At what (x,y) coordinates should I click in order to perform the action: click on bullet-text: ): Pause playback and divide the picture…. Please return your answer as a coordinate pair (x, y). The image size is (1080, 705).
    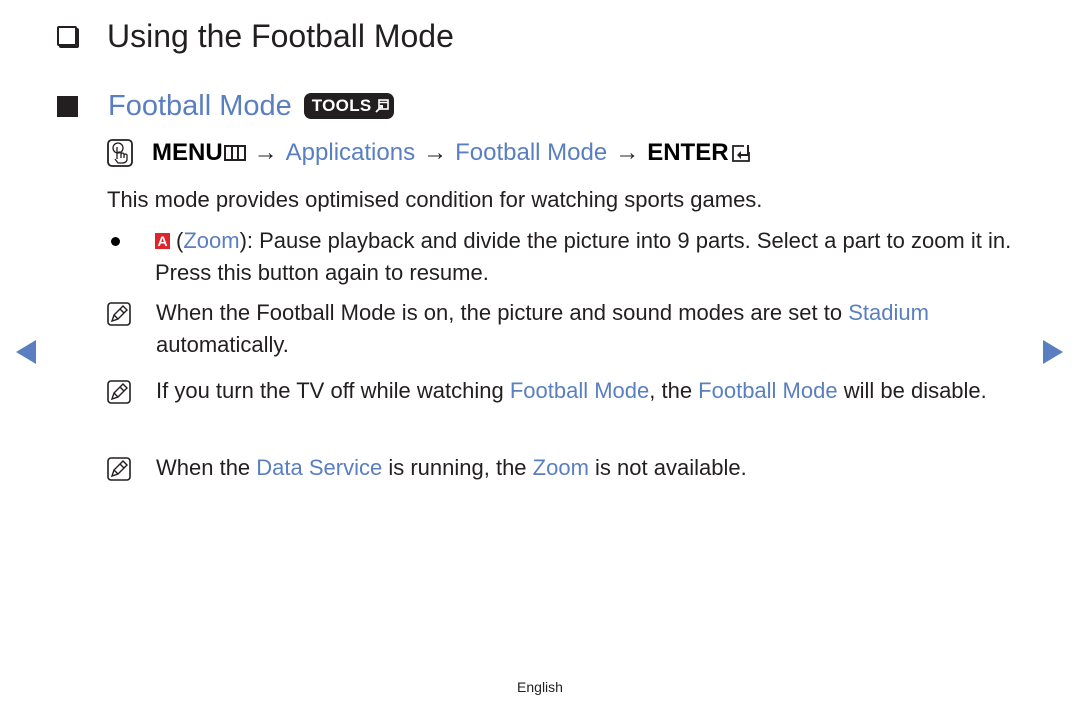
    Looking at the image, I should click on (583, 256).